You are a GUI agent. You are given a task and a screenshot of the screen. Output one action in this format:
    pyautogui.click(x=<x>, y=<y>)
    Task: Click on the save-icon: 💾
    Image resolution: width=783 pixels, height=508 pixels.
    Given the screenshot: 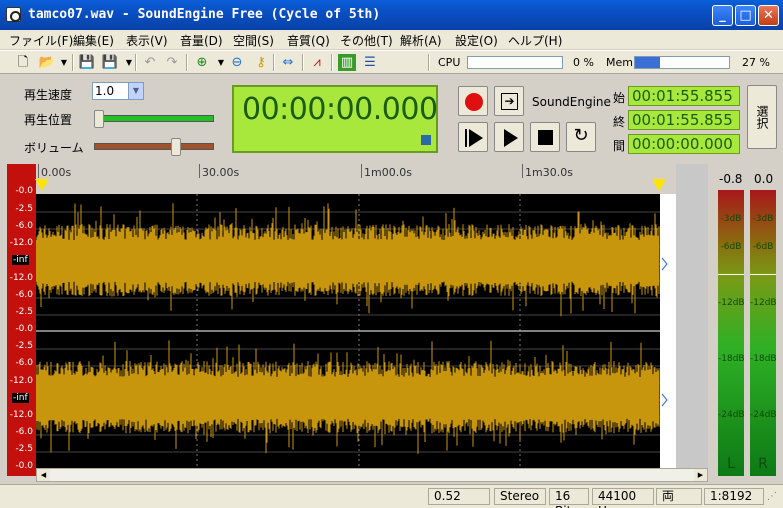 What is the action you would take?
    pyautogui.click(x=87, y=62)
    